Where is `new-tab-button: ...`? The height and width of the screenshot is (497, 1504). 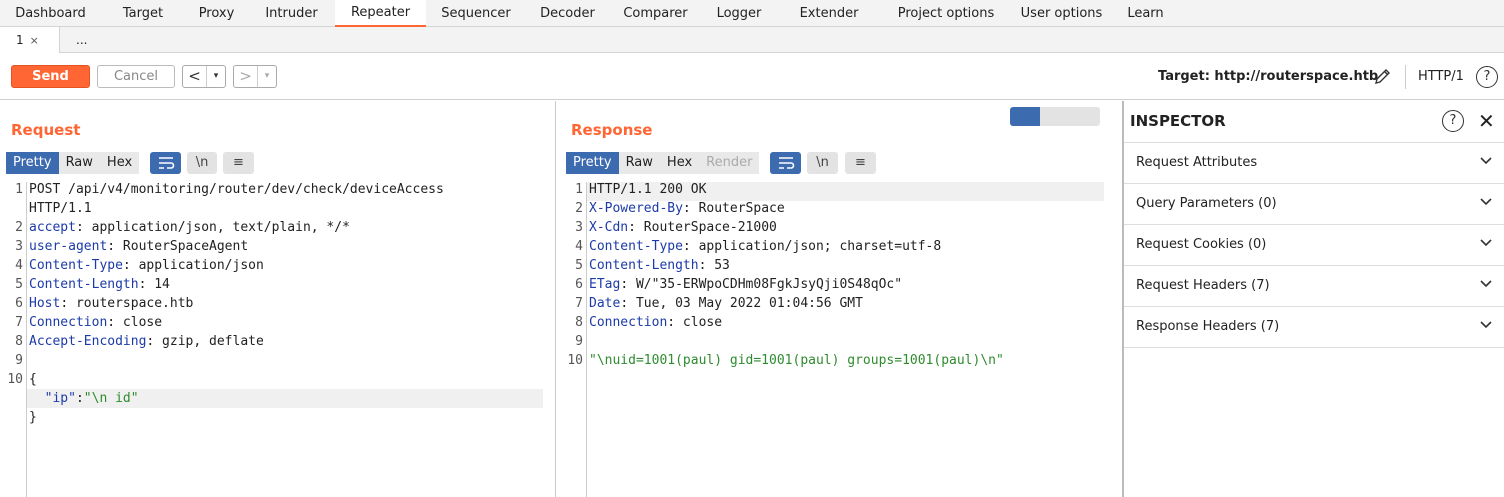
new-tab-button: ... is located at coordinates (81, 40).